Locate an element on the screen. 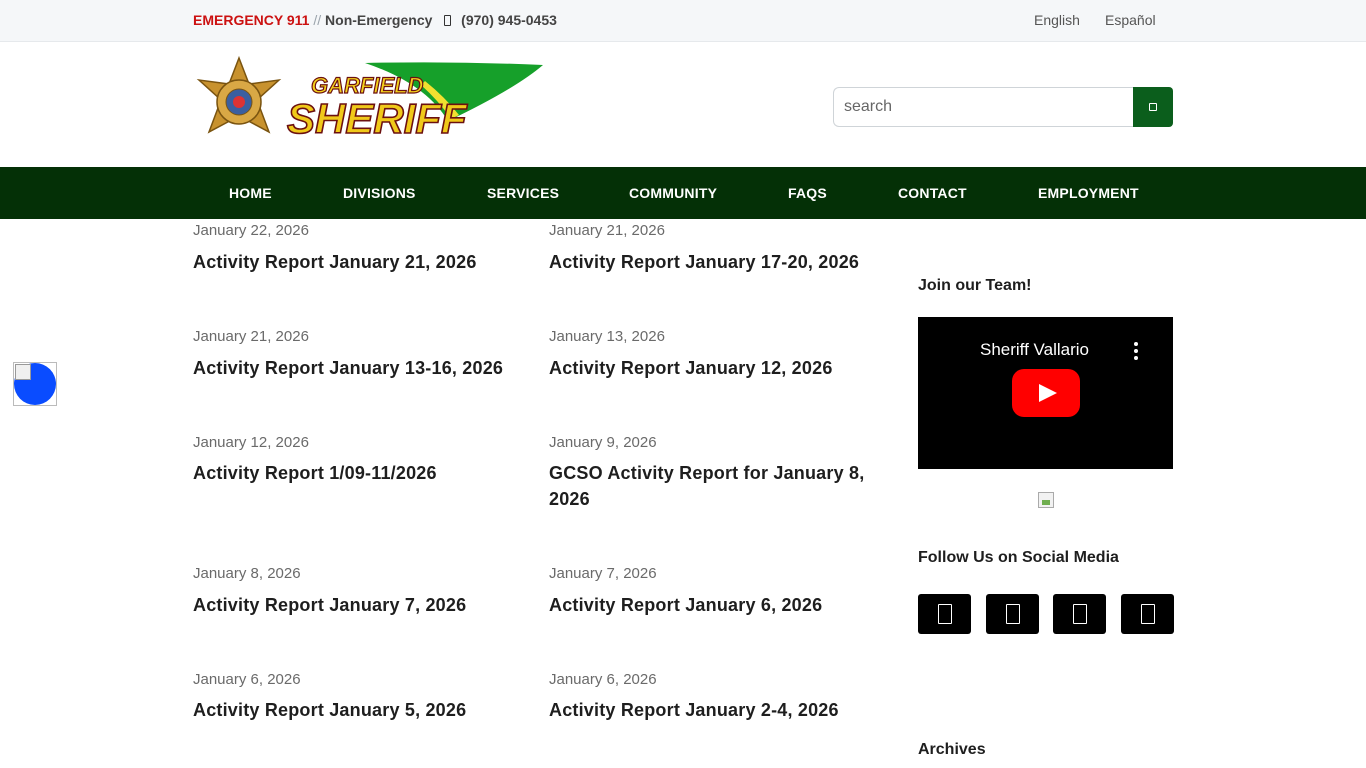 The image size is (1366, 768). post-title: Activity Report January 6, 2026 is located at coordinates (714, 605).